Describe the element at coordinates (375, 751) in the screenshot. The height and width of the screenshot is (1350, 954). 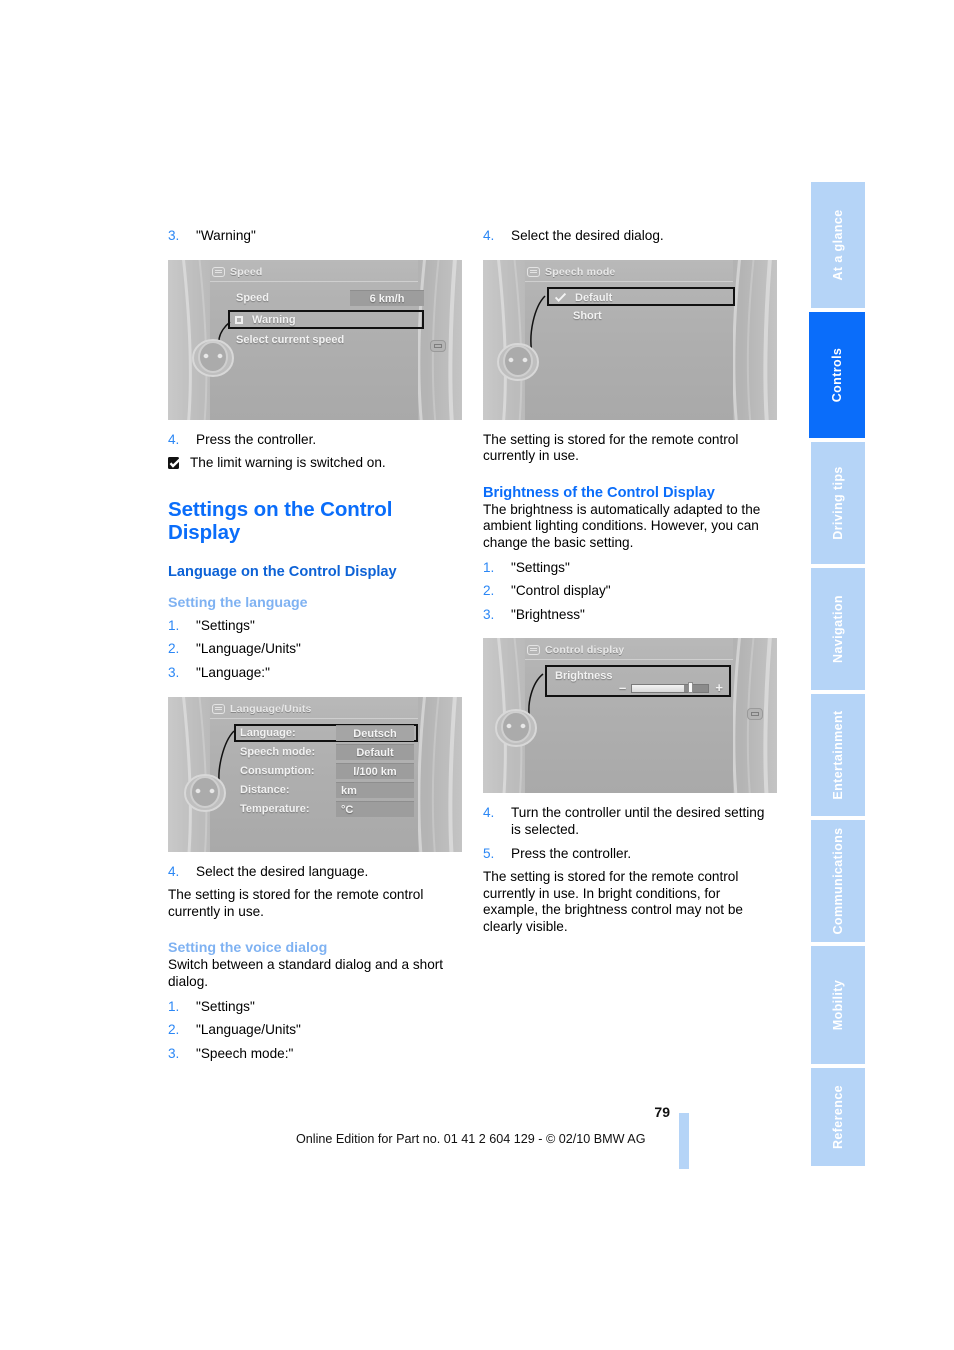
I see `row-value-speech-mode: Default` at that location.